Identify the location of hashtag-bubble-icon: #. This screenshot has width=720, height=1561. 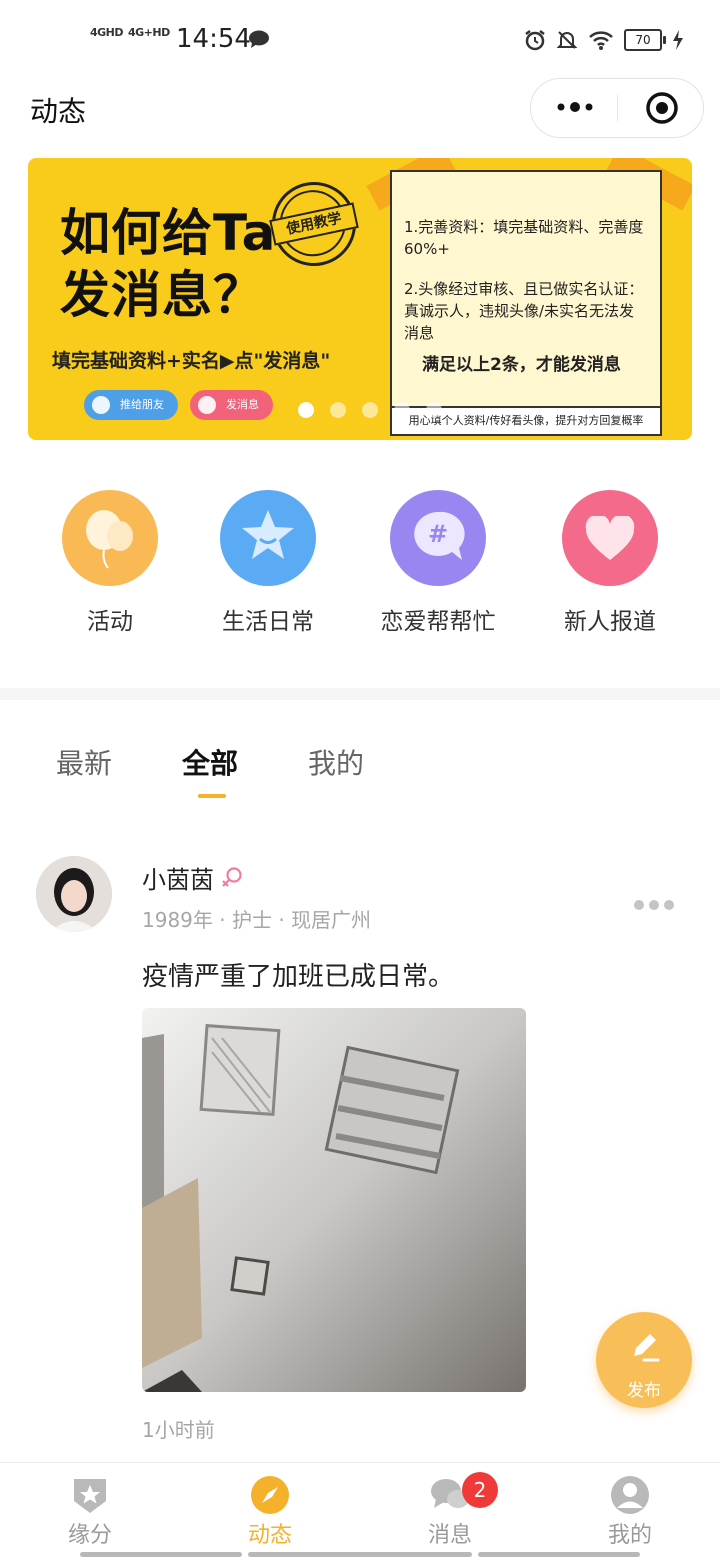
(438, 538).